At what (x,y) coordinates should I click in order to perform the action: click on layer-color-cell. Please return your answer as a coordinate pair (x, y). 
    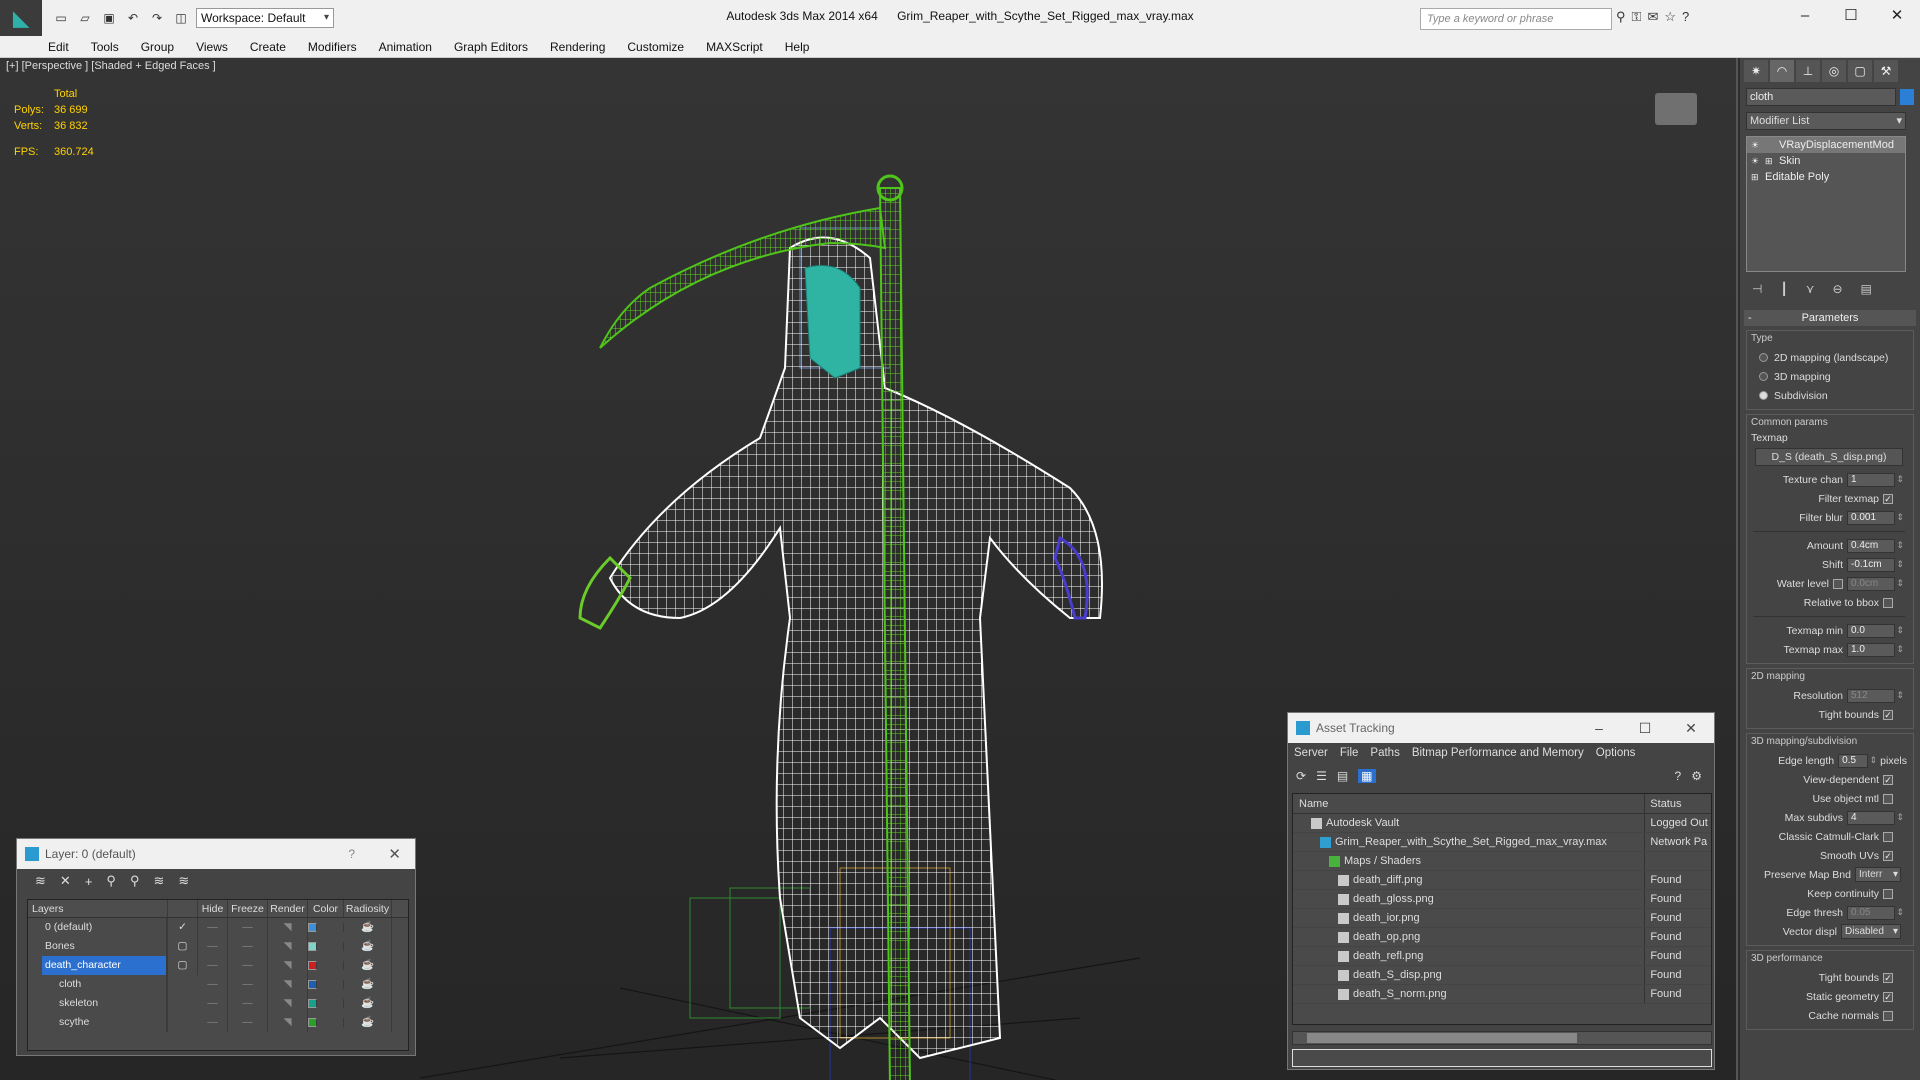
    Looking at the image, I should click on (326, 965).